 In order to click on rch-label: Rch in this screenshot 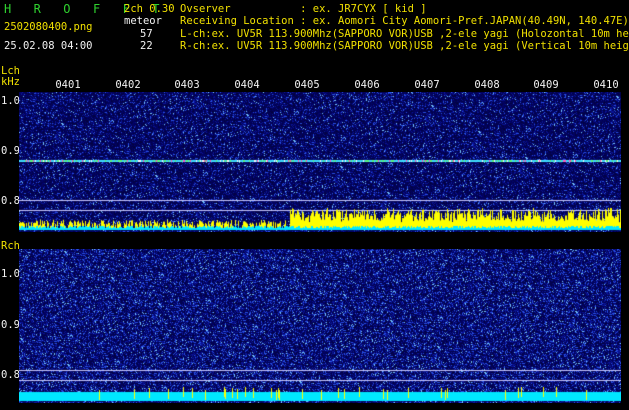, I will do `click(10, 246)`.